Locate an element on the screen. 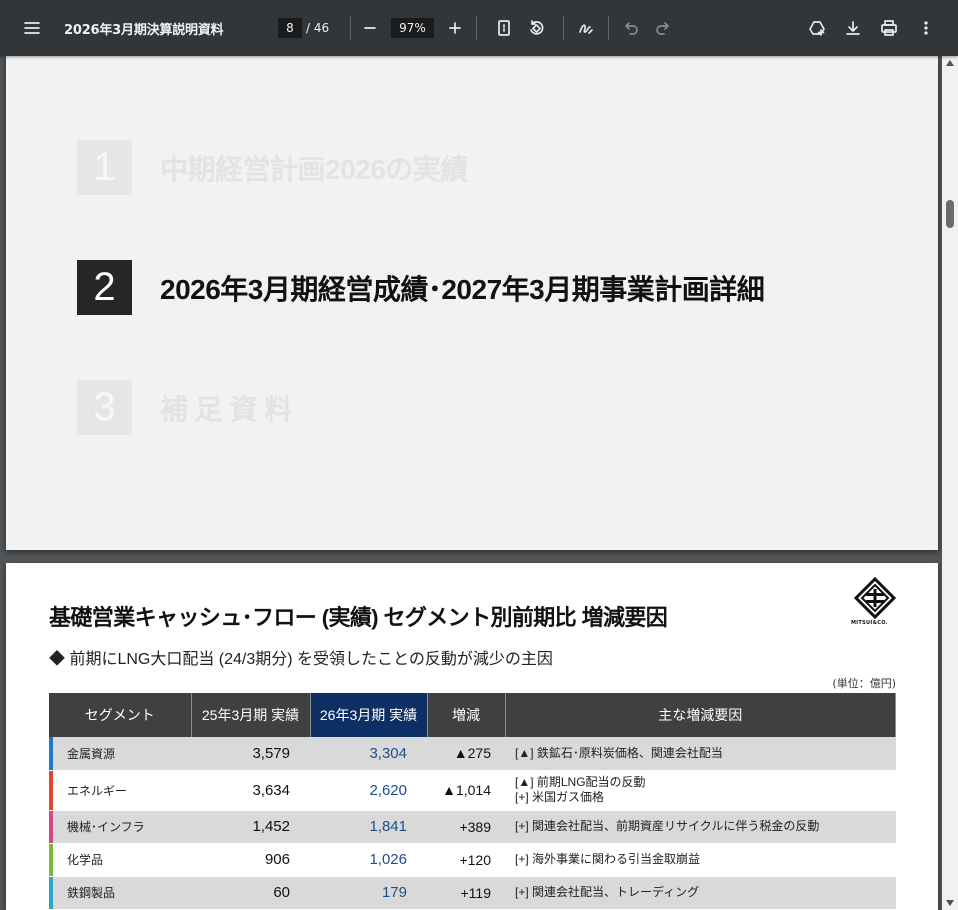 The width and height of the screenshot is (958, 910). reason-line: [+] 関連会社配当、前期資産リサイクルに伴う税金の反動 is located at coordinates (667, 826).